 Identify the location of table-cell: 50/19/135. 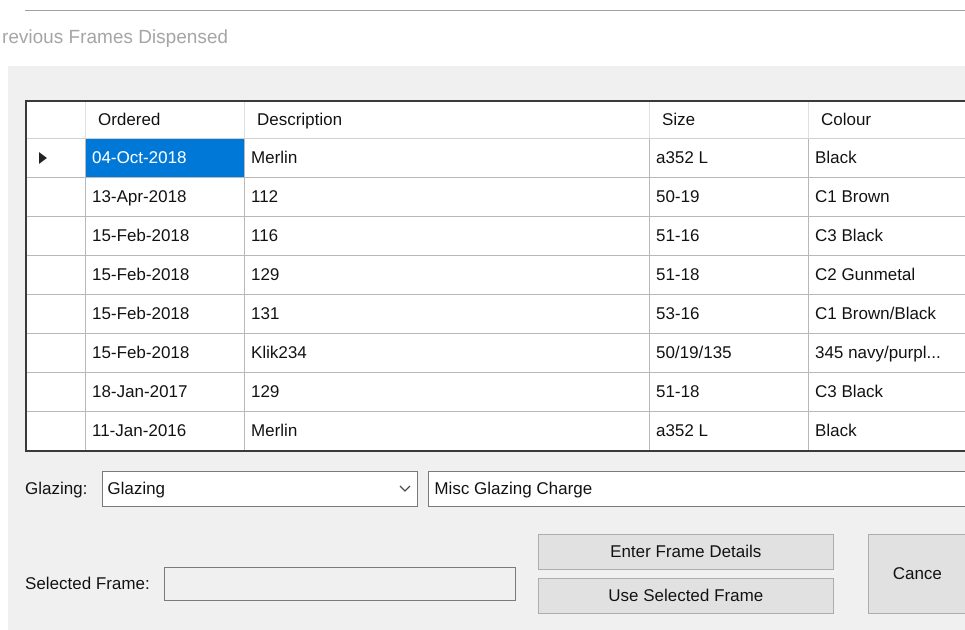
(729, 353).